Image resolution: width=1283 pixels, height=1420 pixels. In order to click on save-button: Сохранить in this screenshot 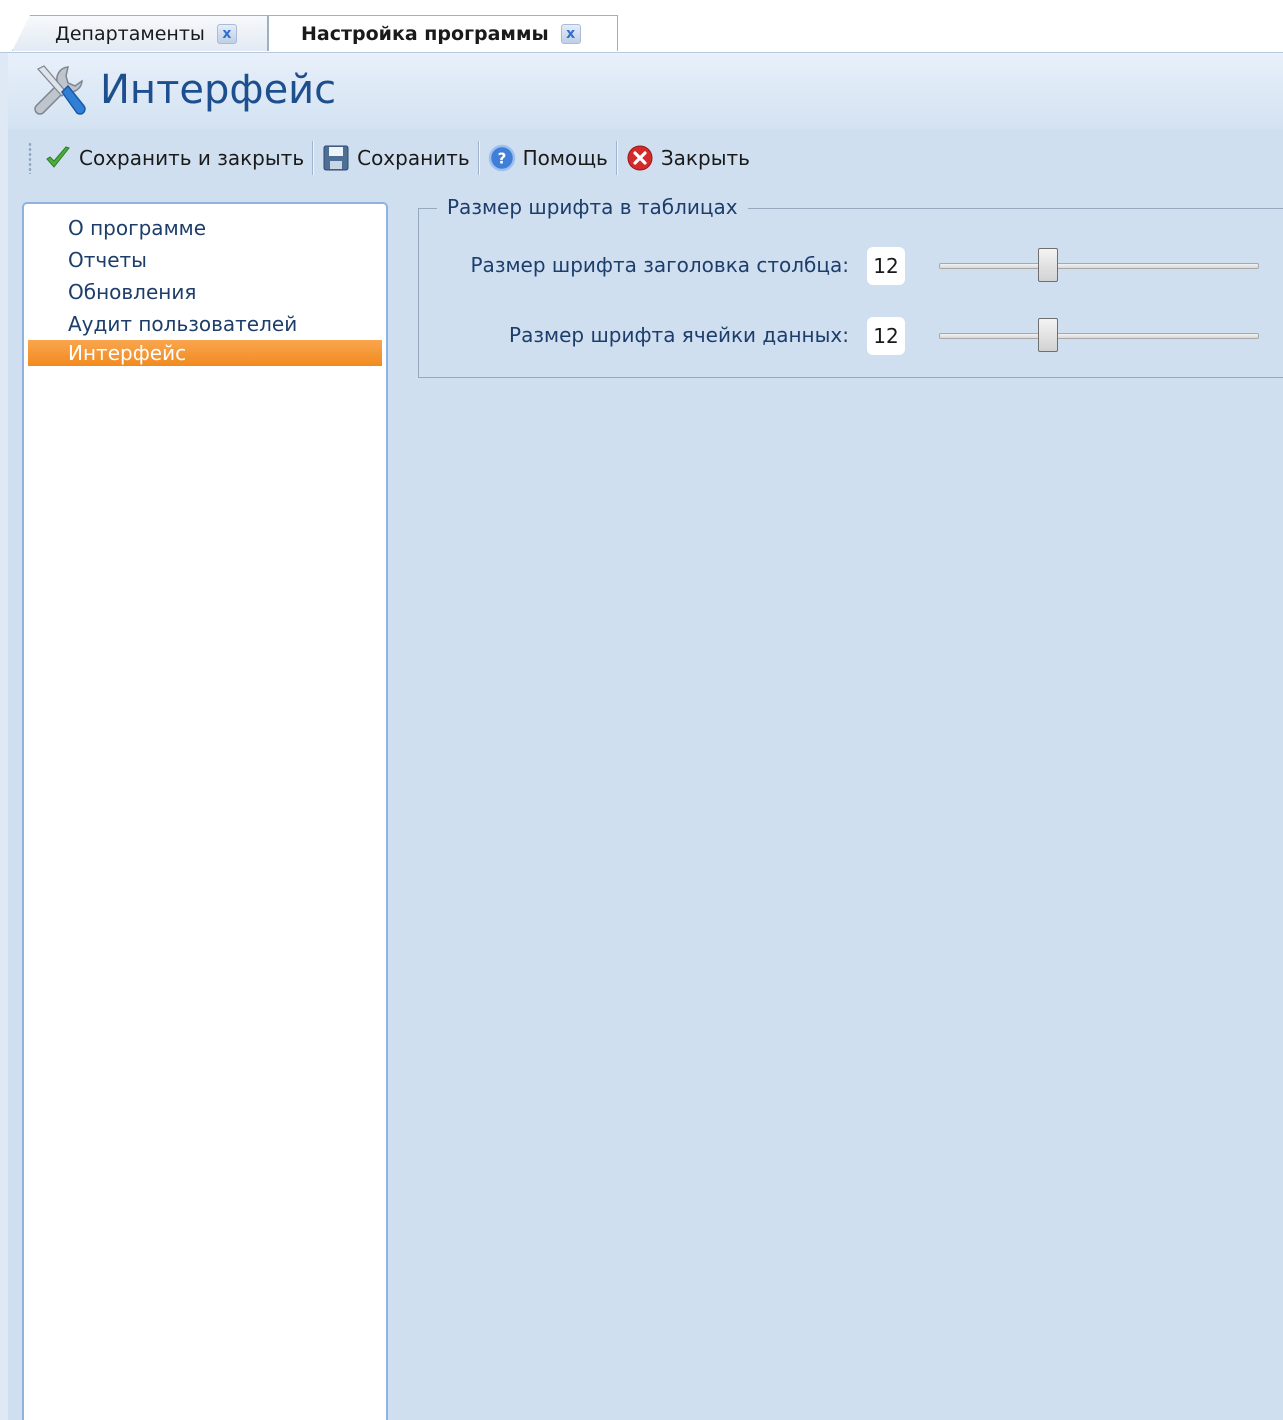, I will do `click(396, 158)`.